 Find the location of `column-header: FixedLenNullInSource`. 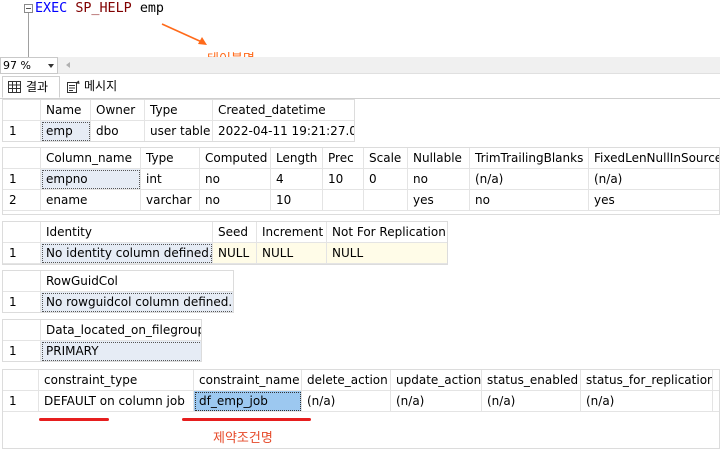

column-header: FixedLenNullInSource is located at coordinates (654, 158).